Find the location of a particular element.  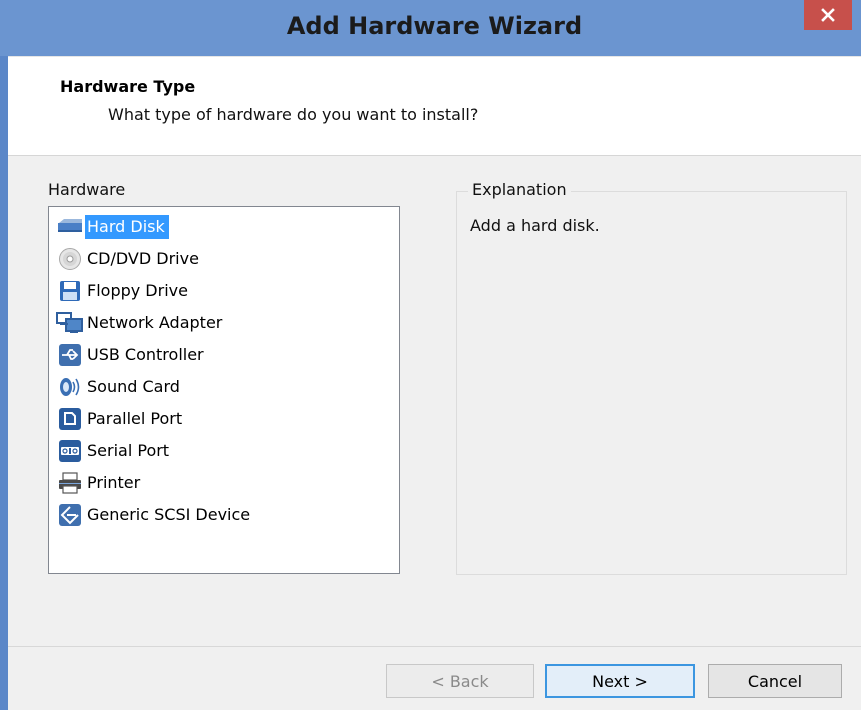

list-item-label: Sound Card is located at coordinates (133, 386).